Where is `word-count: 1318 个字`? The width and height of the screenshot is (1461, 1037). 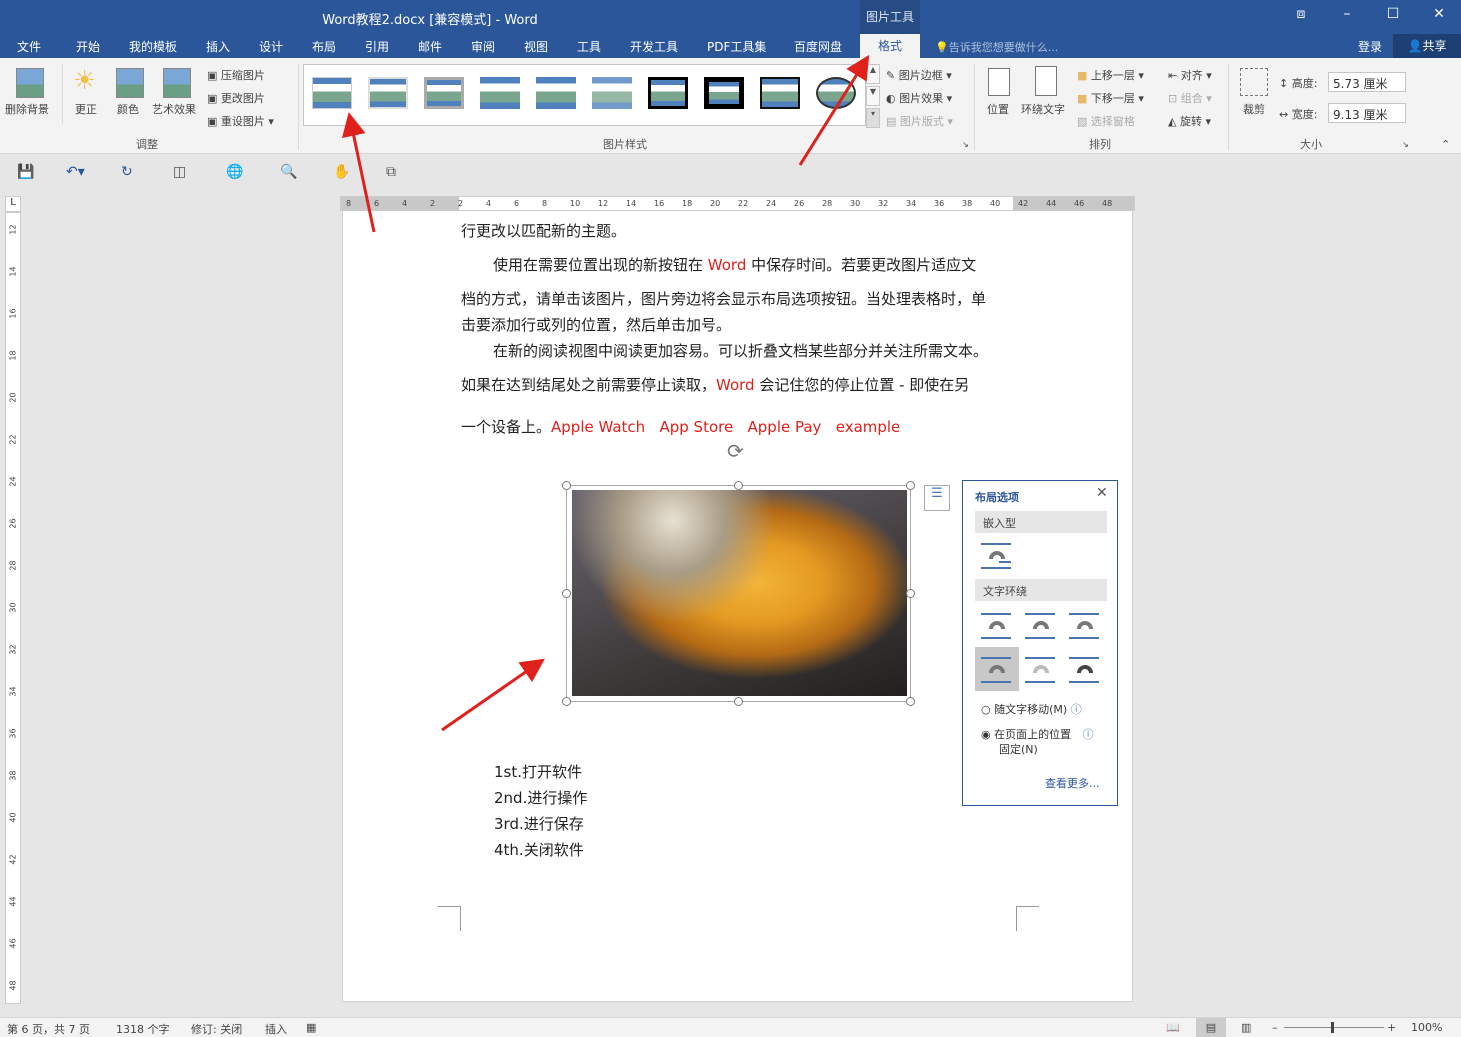
word-count: 1318 个字 is located at coordinates (143, 1029).